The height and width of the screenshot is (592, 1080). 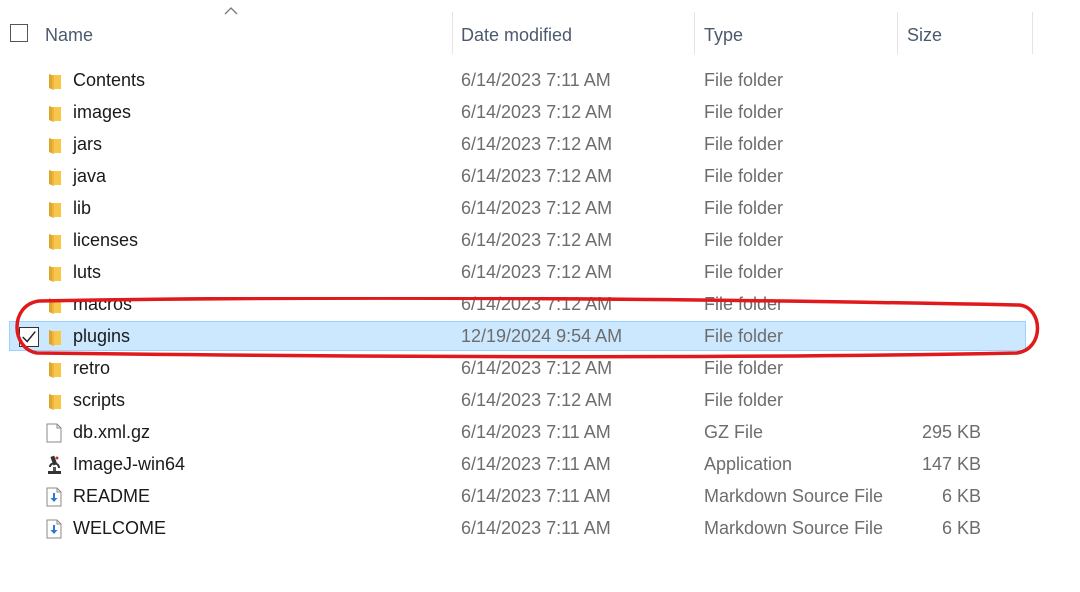 What do you see at coordinates (99, 400) in the screenshot?
I see `file-name: scripts` at bounding box center [99, 400].